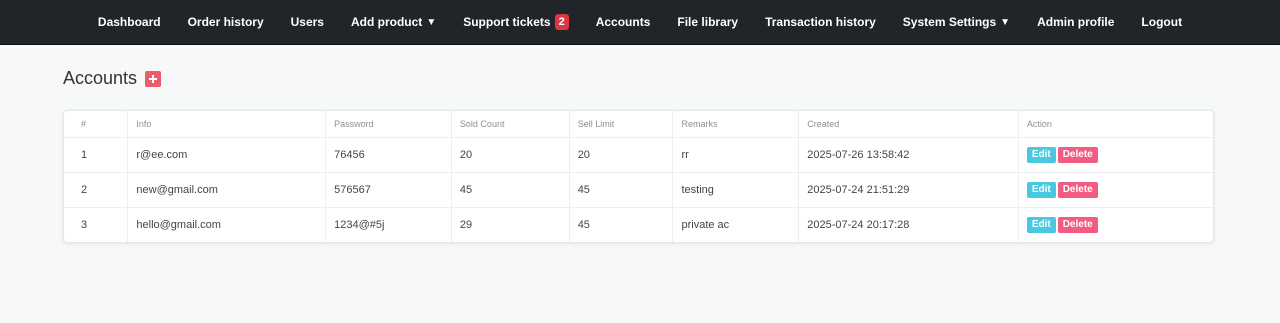 The height and width of the screenshot is (323, 1280). What do you see at coordinates (388, 224) in the screenshot?
I see `cell-password: 1234@#5j` at bounding box center [388, 224].